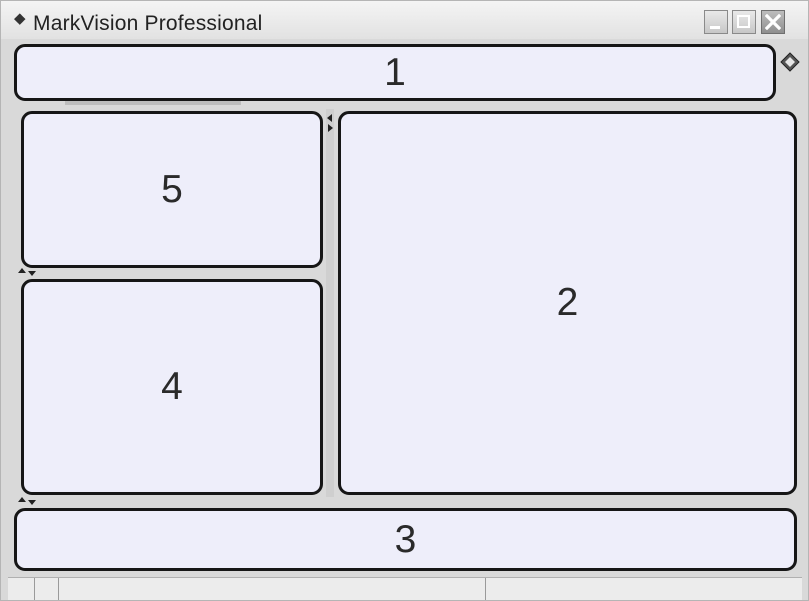 Image resolution: width=809 pixels, height=601 pixels. I want to click on diamond-icon, so click(790, 62).